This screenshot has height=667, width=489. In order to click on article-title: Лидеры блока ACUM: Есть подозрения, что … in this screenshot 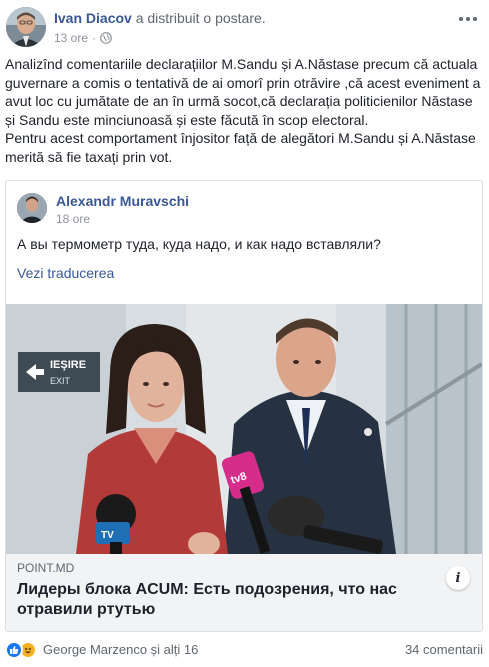, I will do `click(227, 600)`.